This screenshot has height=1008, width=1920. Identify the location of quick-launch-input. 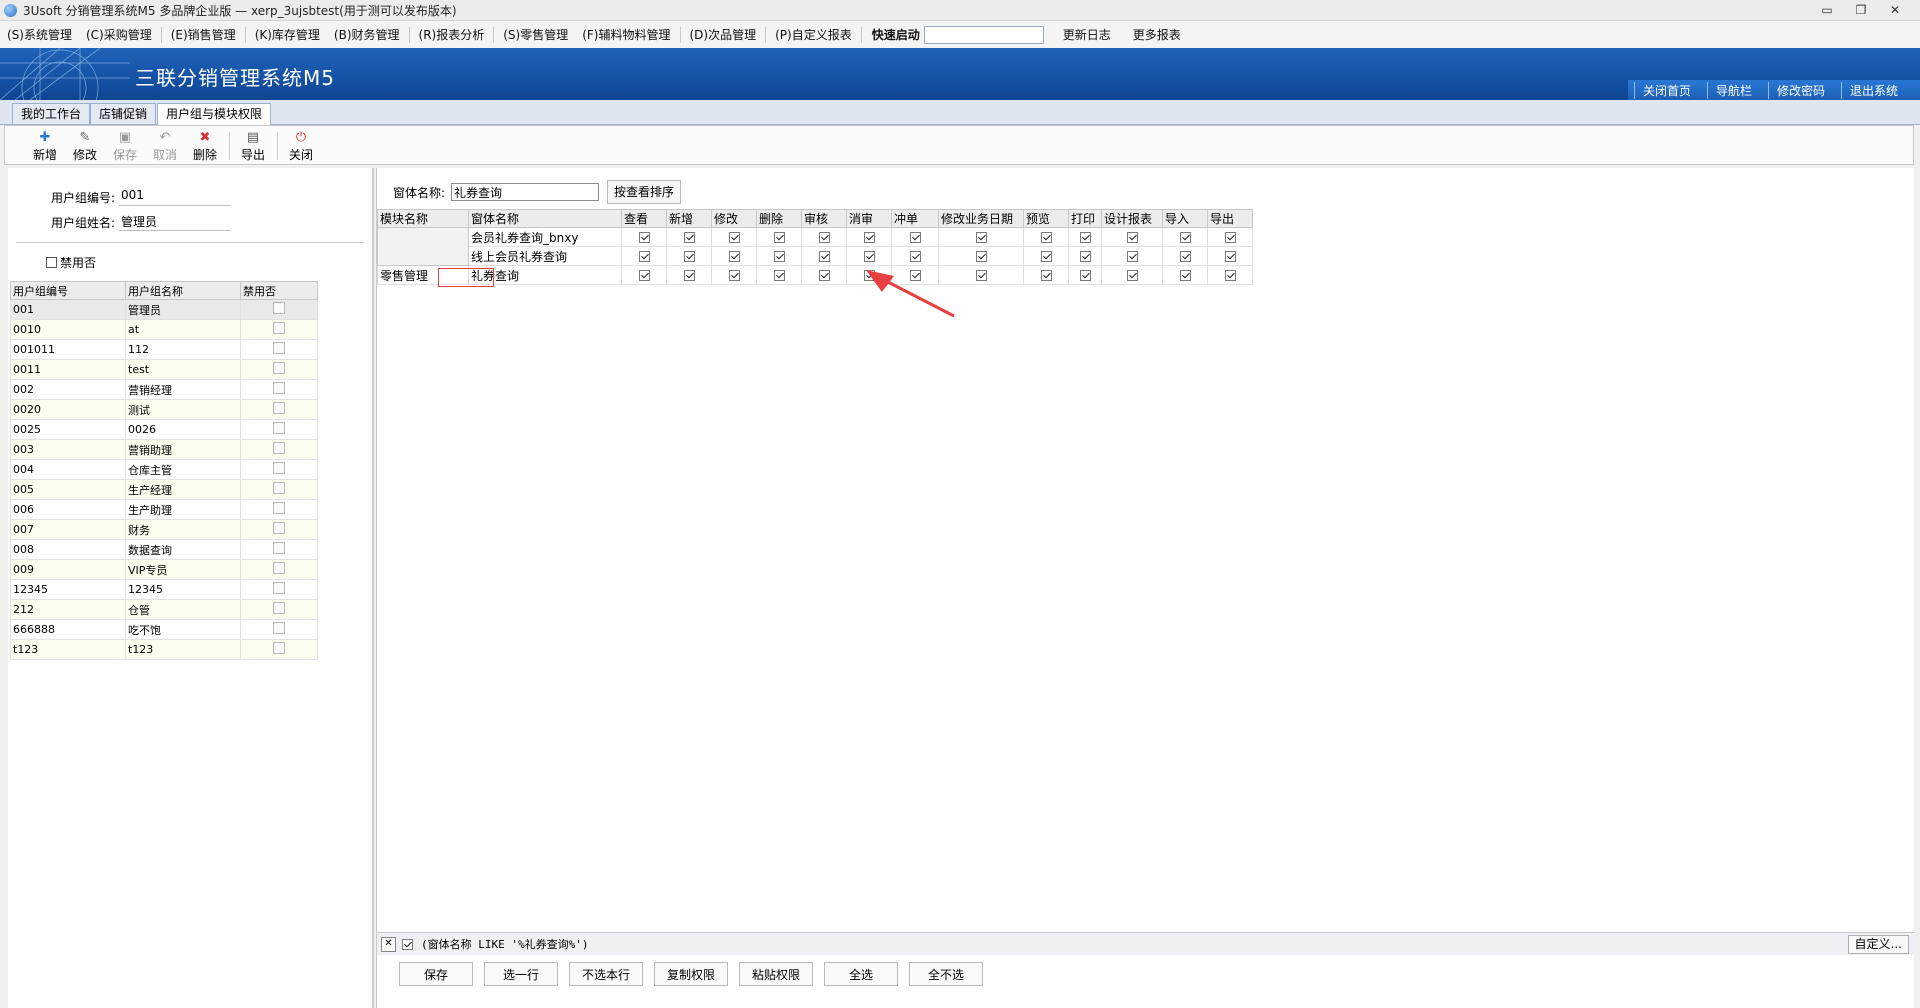
(983, 34).